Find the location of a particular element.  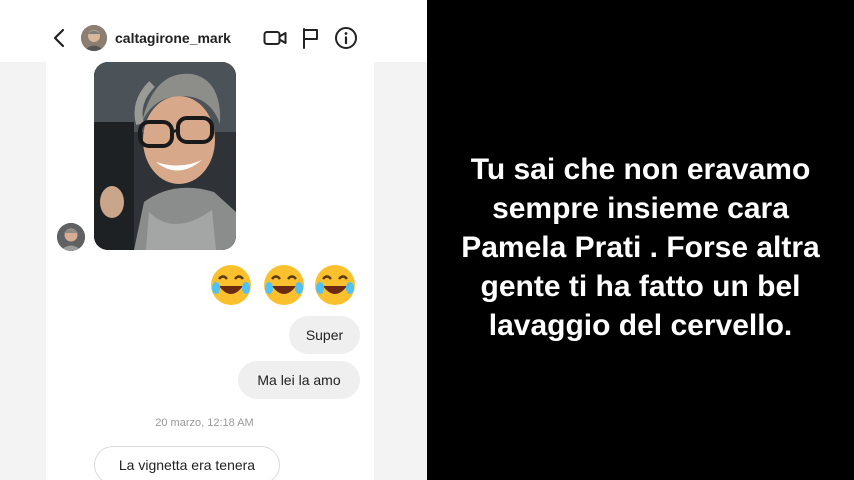

message-bubble-super: Super is located at coordinates (324, 335).